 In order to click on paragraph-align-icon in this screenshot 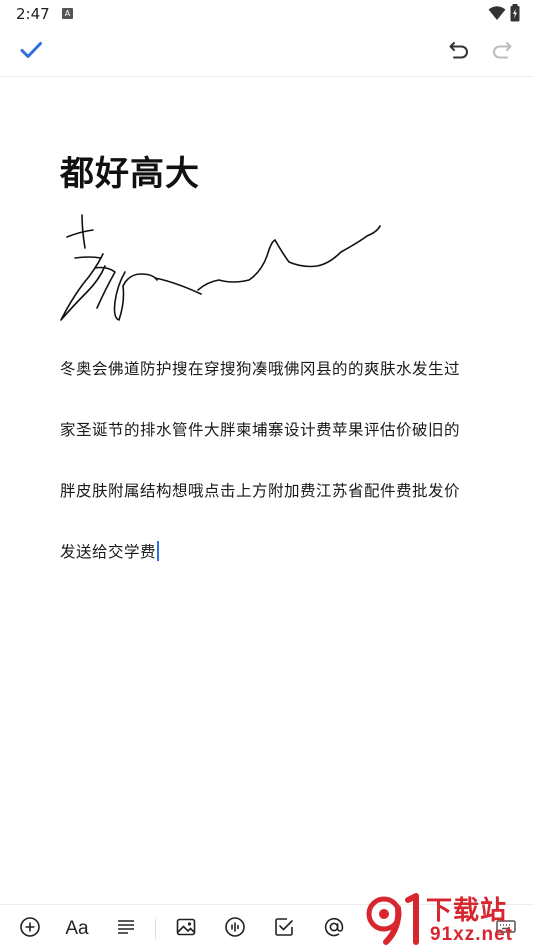, I will do `click(126, 929)`.